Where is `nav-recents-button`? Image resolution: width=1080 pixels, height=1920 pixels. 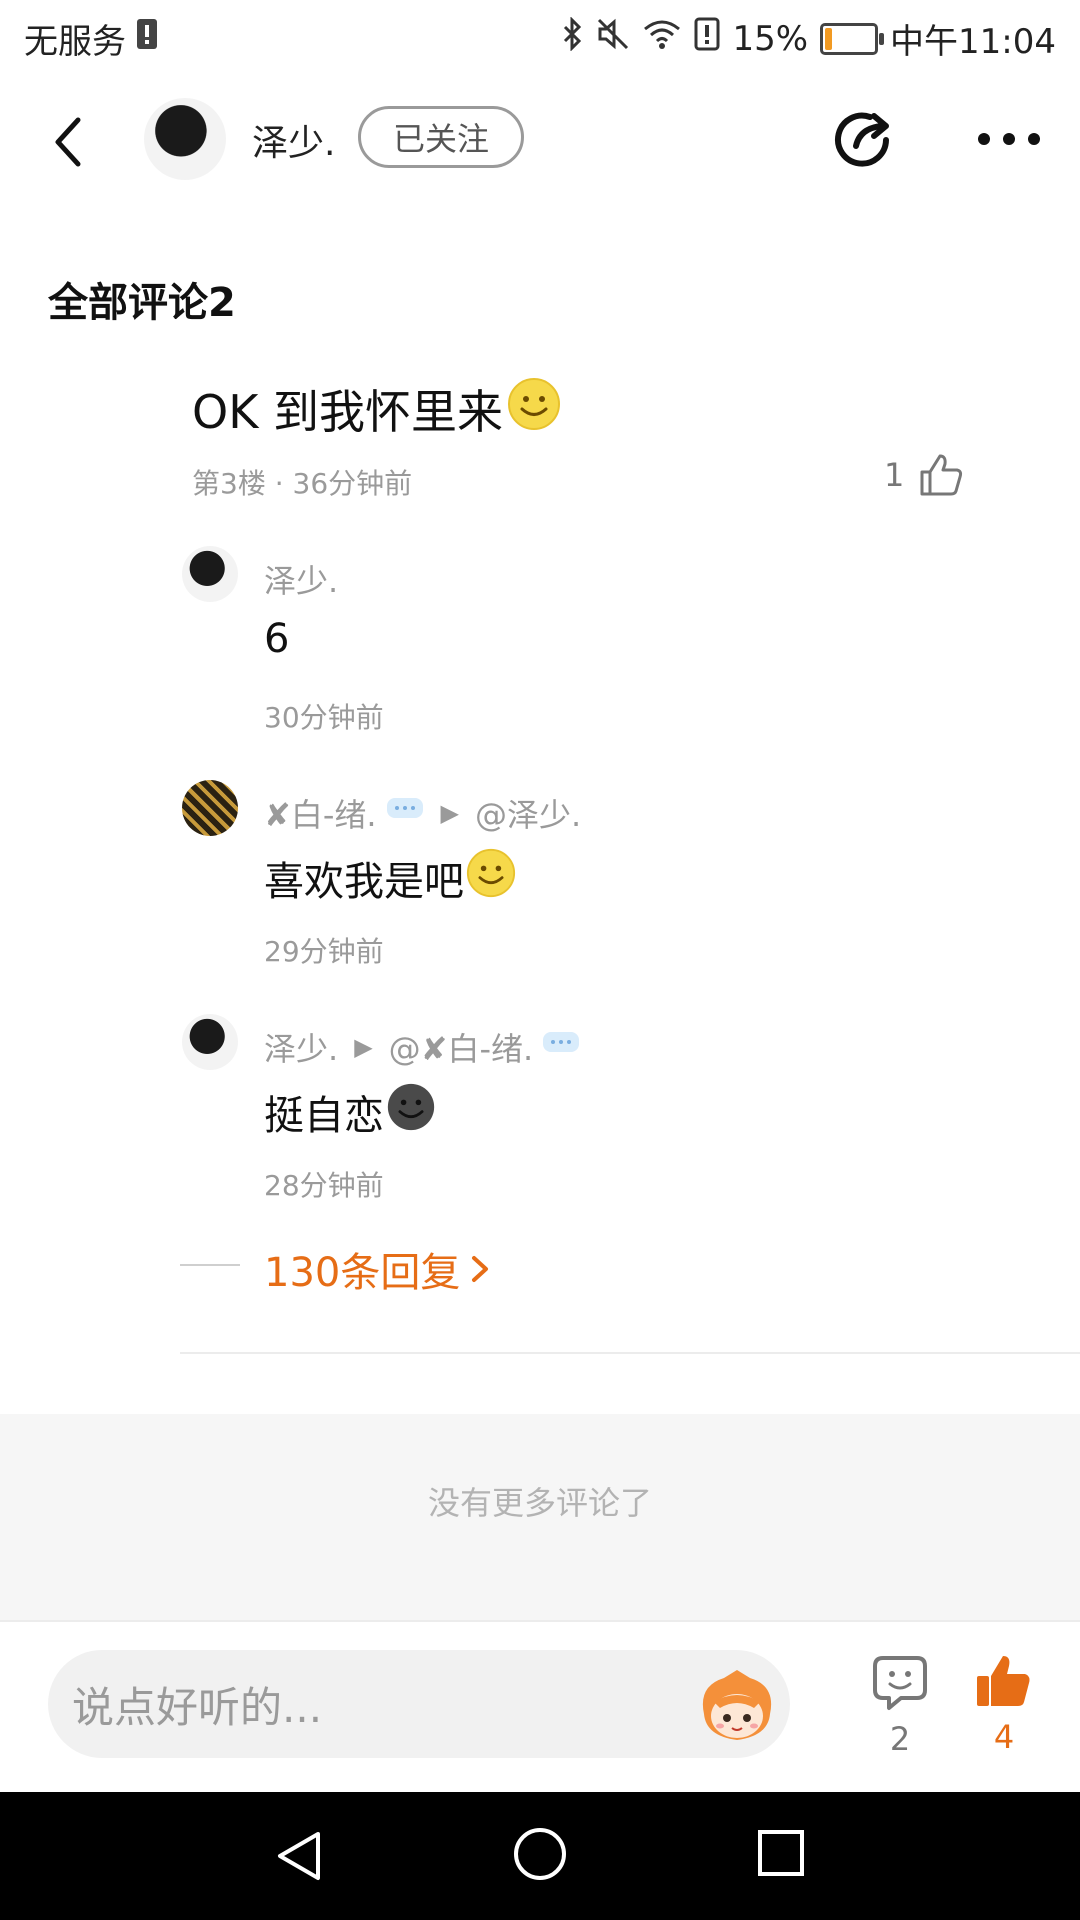 nav-recents-button is located at coordinates (781, 1855).